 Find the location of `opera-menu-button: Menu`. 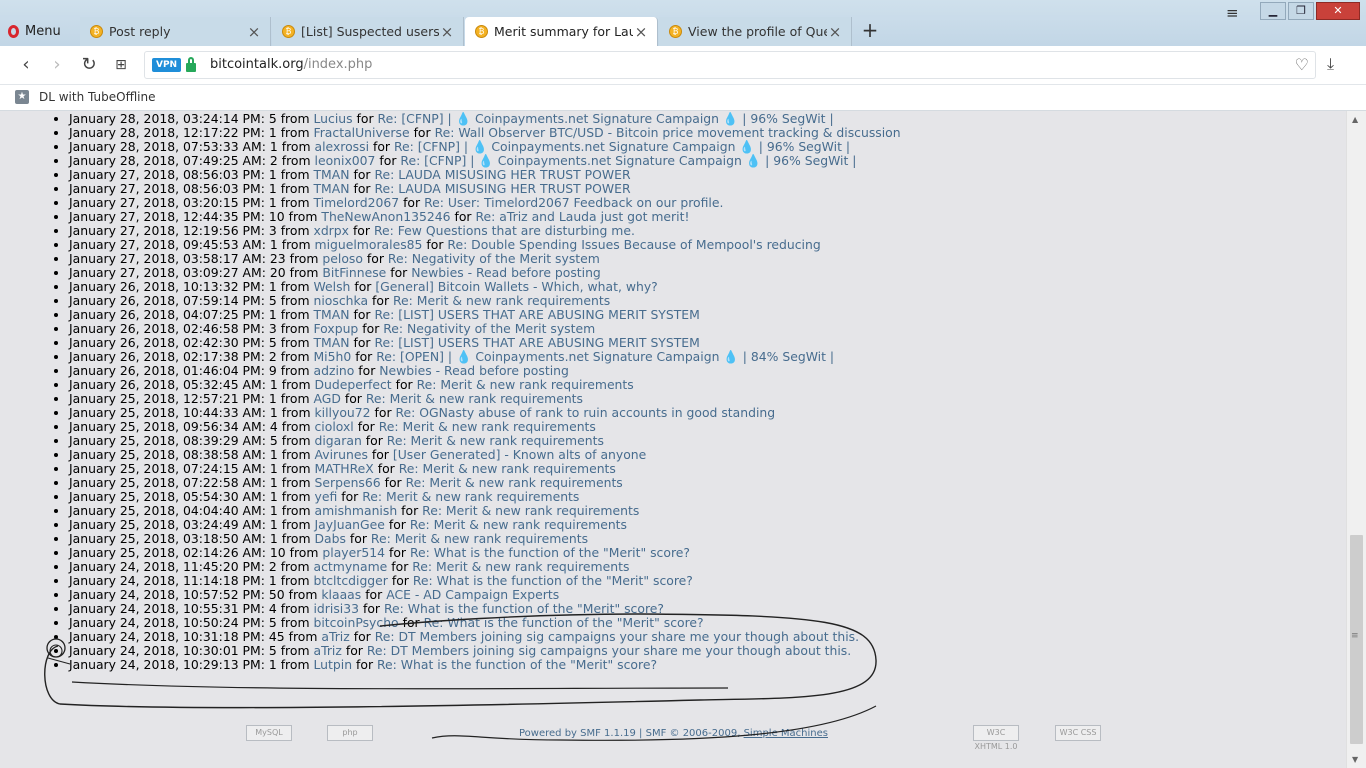

opera-menu-button: Menu is located at coordinates (34, 31).